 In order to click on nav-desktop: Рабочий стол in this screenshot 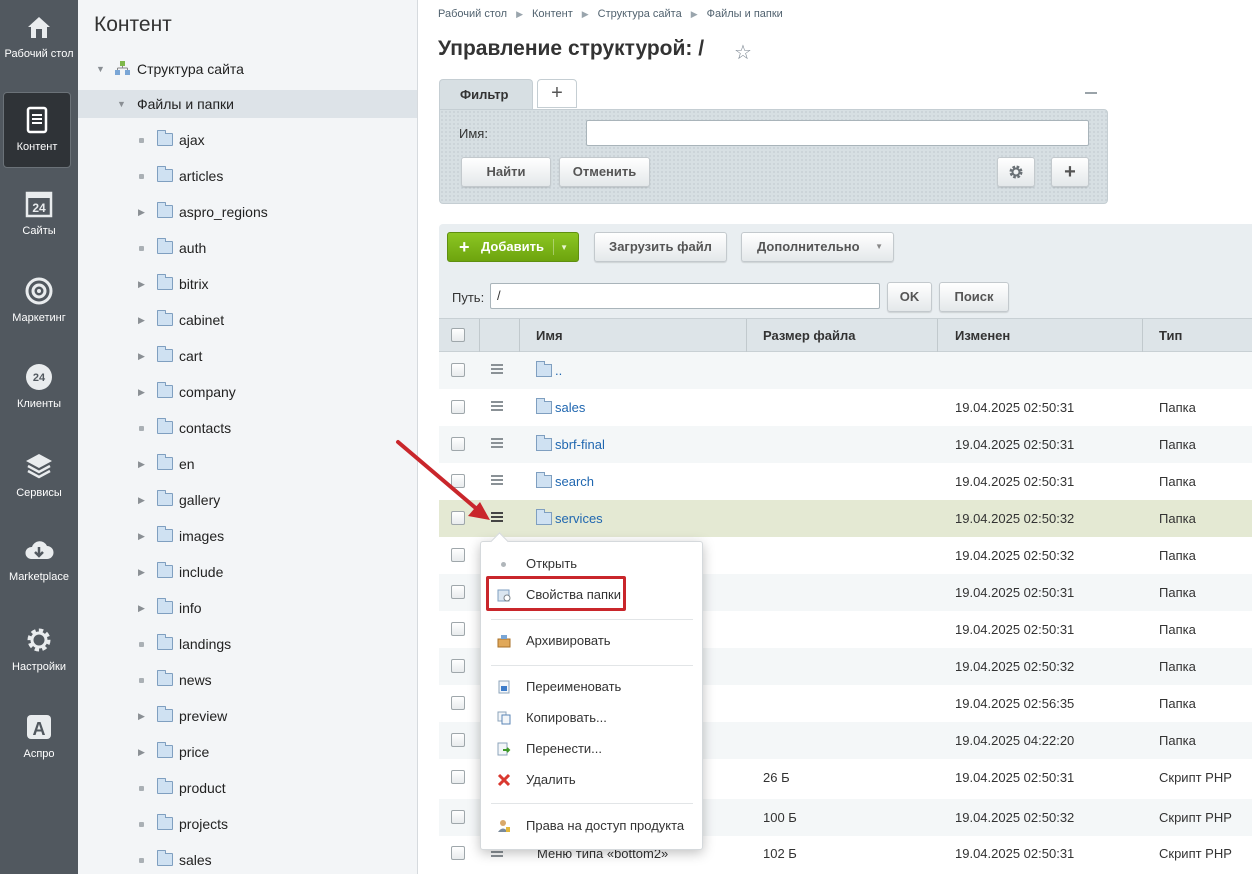, I will do `click(39, 36)`.